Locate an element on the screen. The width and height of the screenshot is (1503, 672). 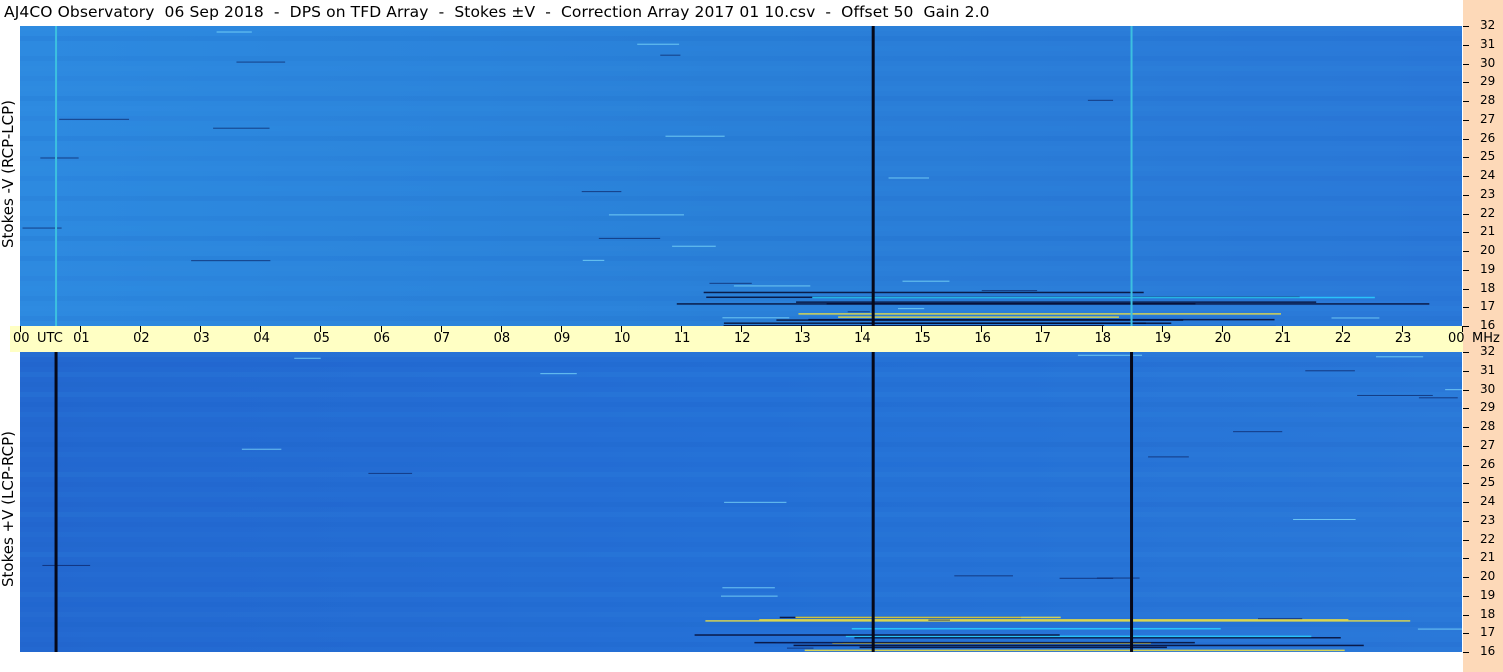
frequency-tick-label: 17 is located at coordinates (1488, 632).